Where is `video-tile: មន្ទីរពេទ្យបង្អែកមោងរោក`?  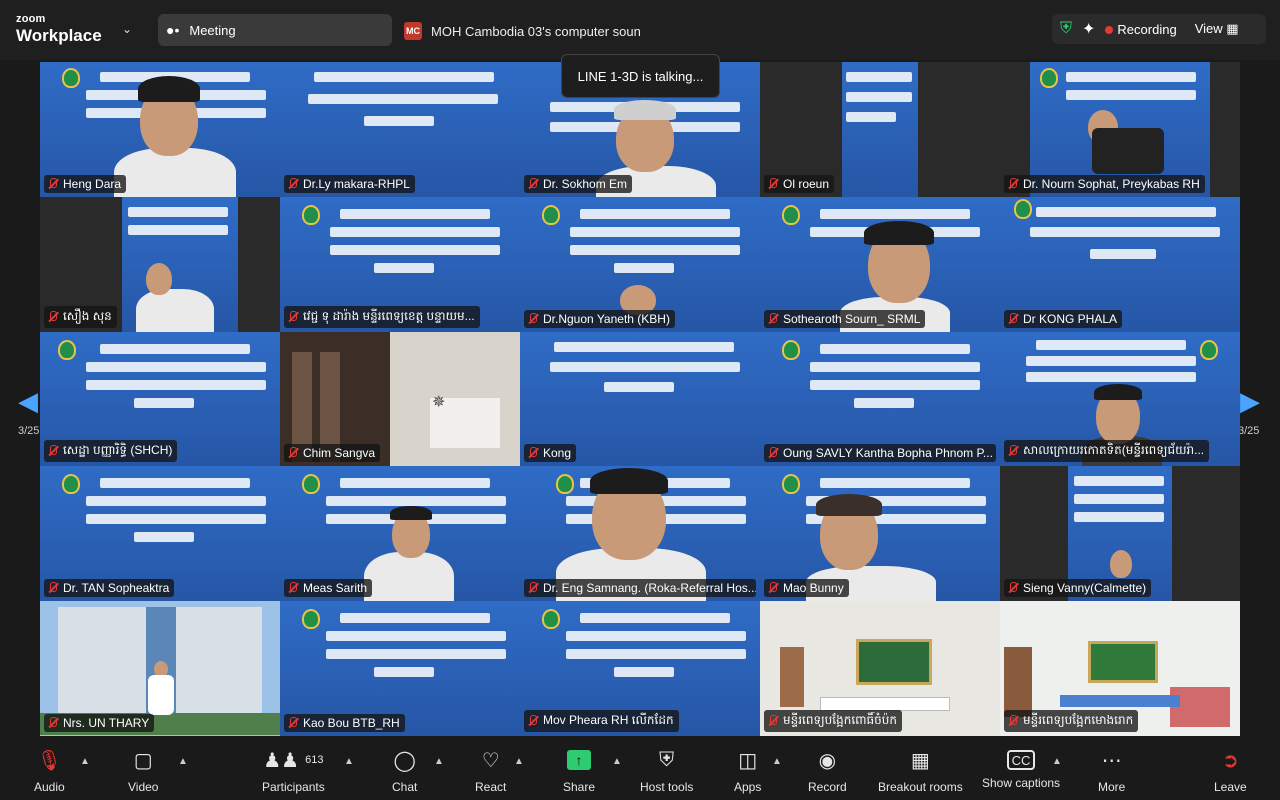
video-tile: មន្ទីរពេទ្យបង្អែកមោងរោក is located at coordinates (1120, 668).